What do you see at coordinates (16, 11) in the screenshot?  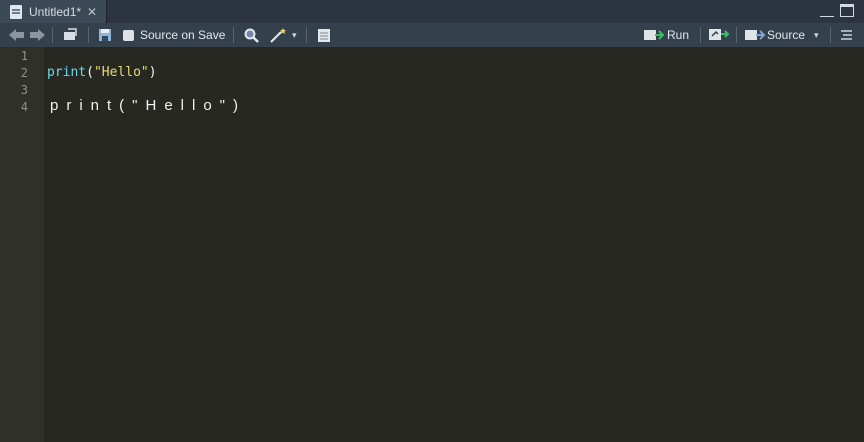 I see `document-icon` at bounding box center [16, 11].